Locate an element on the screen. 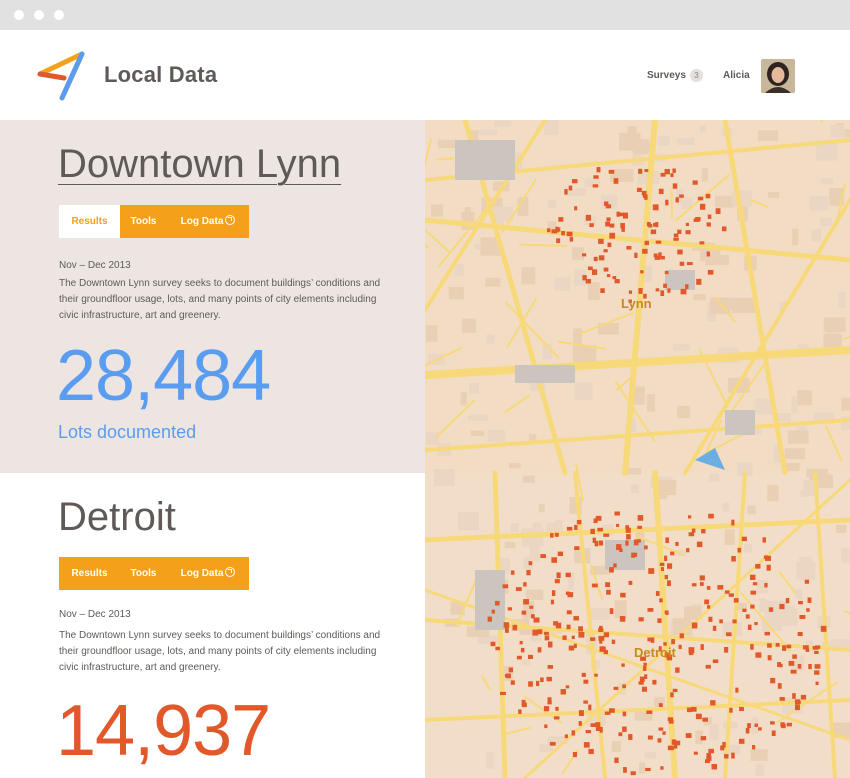  window-dot-icon is located at coordinates (39, 15).